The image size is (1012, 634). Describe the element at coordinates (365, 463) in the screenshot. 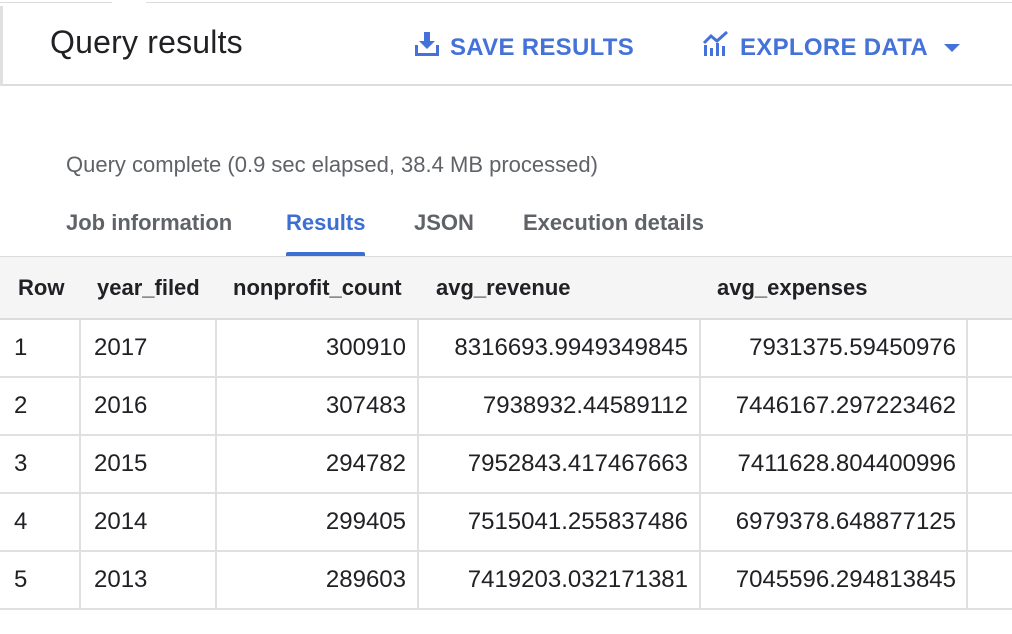

I see `cell-nonprofit-count: 294782` at that location.